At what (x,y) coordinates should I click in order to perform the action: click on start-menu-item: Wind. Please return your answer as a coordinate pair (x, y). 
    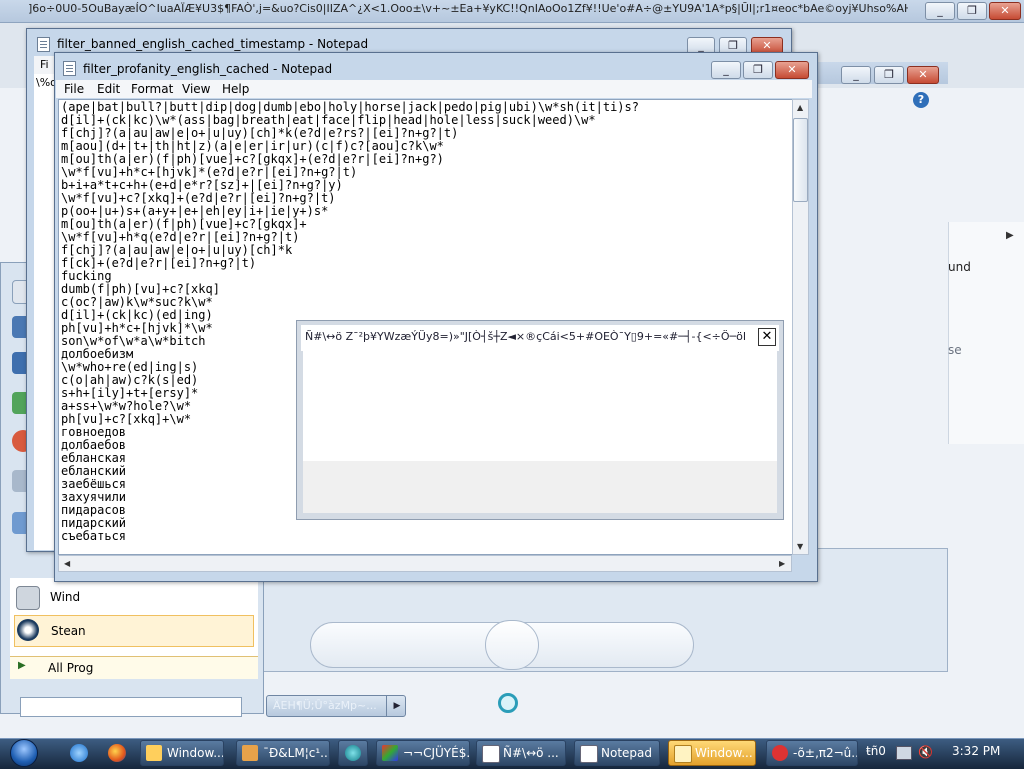
    Looking at the image, I should click on (134, 597).